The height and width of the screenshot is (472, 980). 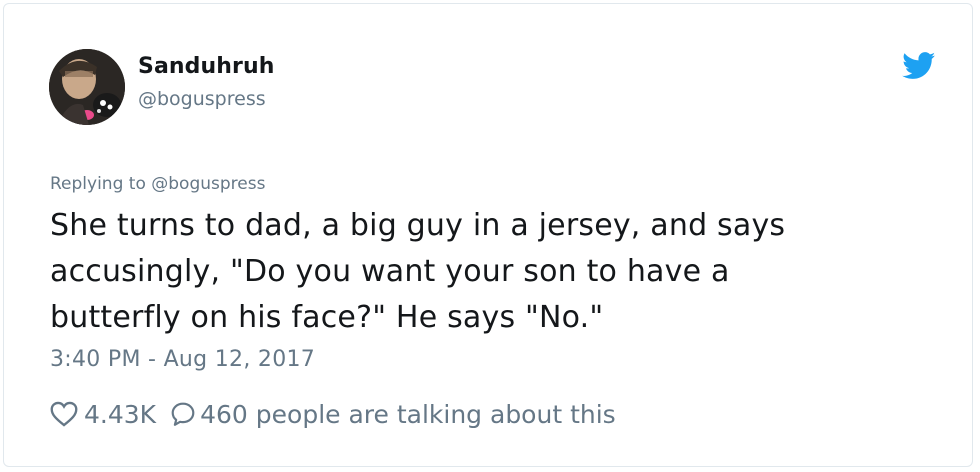 What do you see at coordinates (202, 99) in the screenshot?
I see `user-handle: @boguspress` at bounding box center [202, 99].